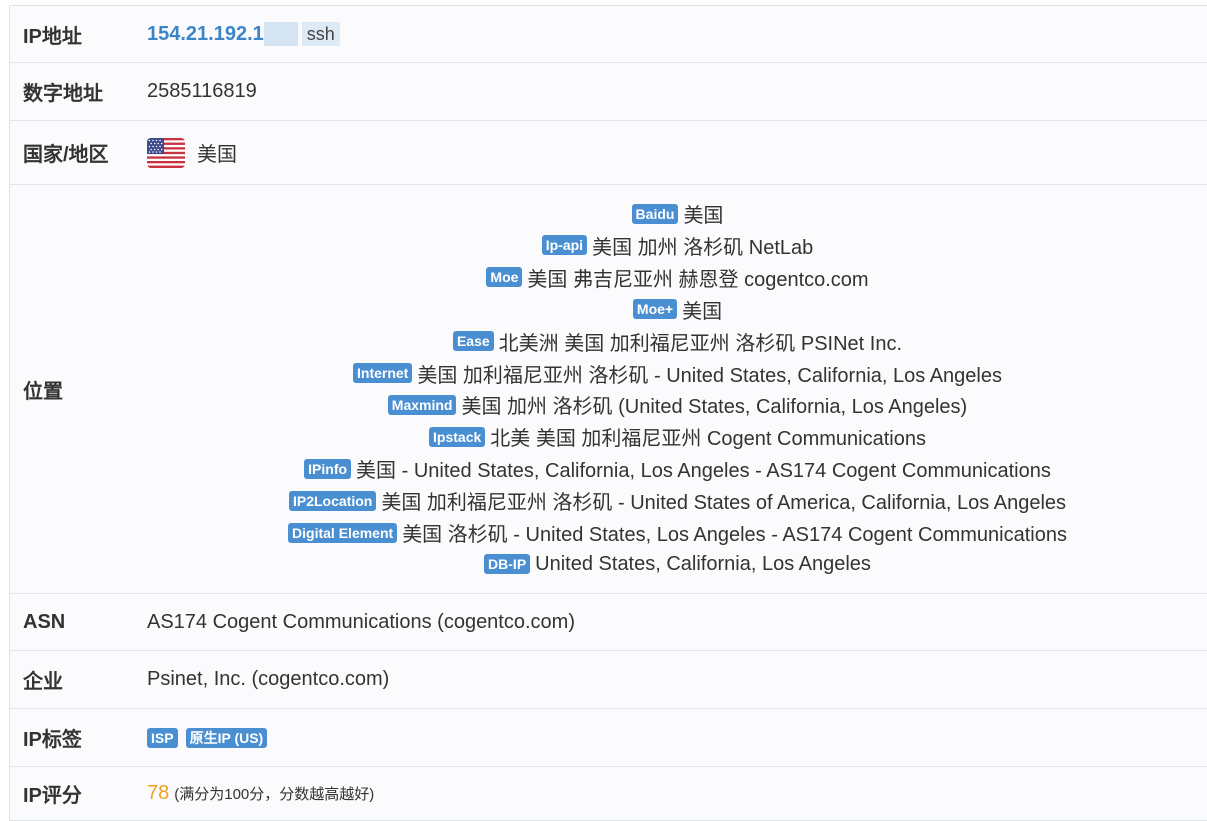 The height and width of the screenshot is (821, 1207). Describe the element at coordinates (703, 563) in the screenshot. I see `location-text: United States, California, Los Angeles` at that location.